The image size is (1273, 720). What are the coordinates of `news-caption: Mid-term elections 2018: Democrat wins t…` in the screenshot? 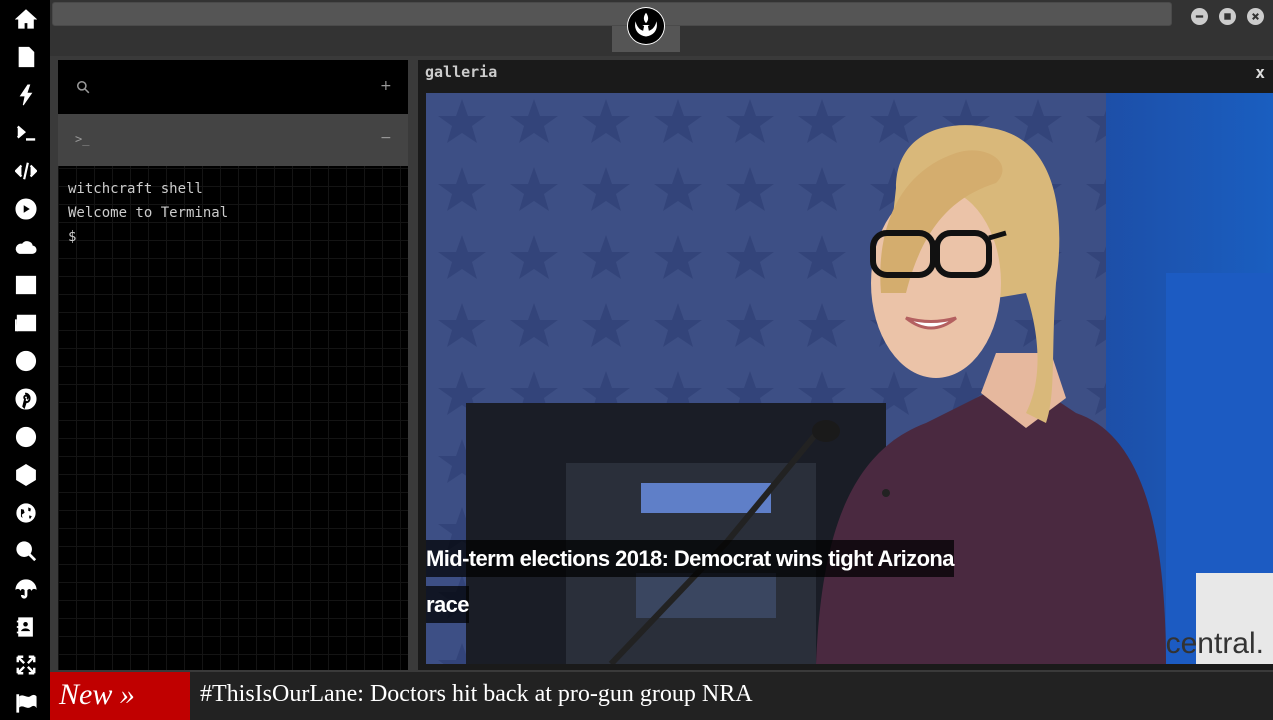 It's located at (711, 582).